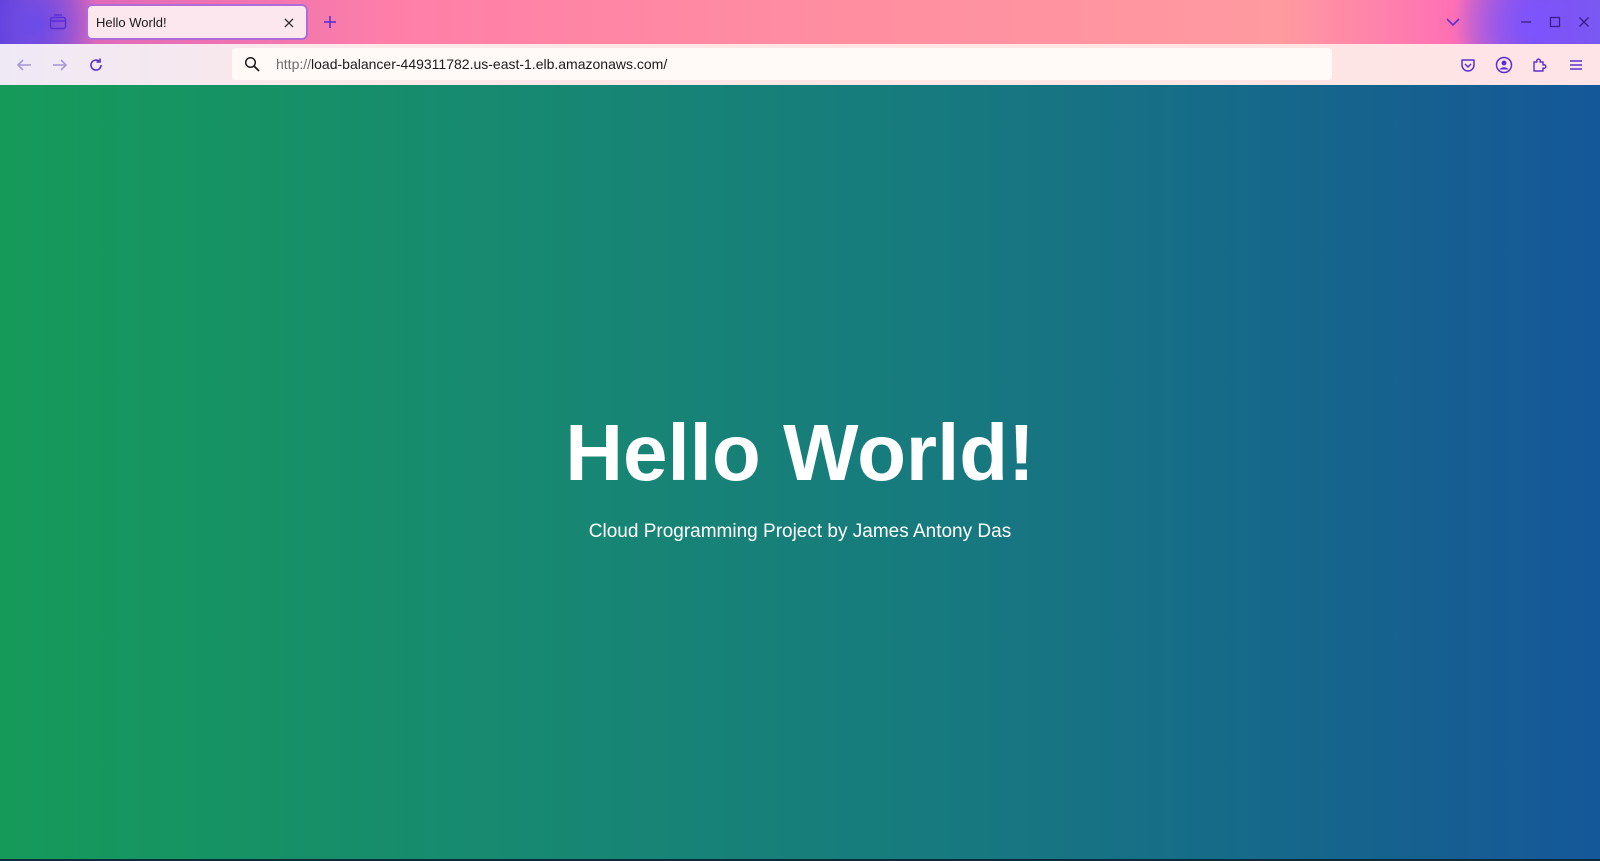 The width and height of the screenshot is (1600, 861). What do you see at coordinates (800, 22) in the screenshot?
I see `tab-strip: Hello World! ×` at bounding box center [800, 22].